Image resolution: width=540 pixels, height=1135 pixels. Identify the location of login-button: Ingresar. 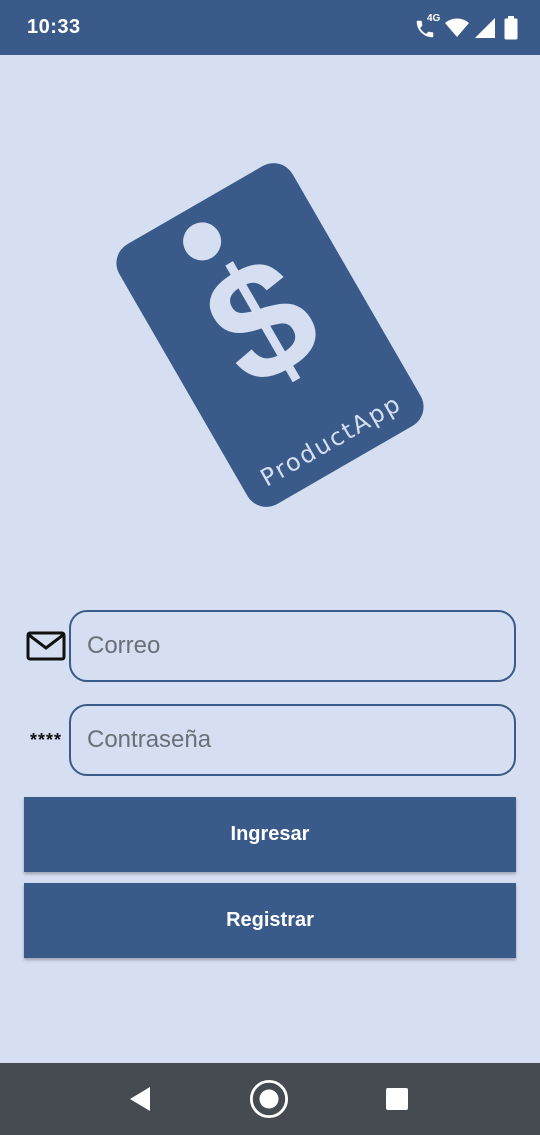
(270, 834).